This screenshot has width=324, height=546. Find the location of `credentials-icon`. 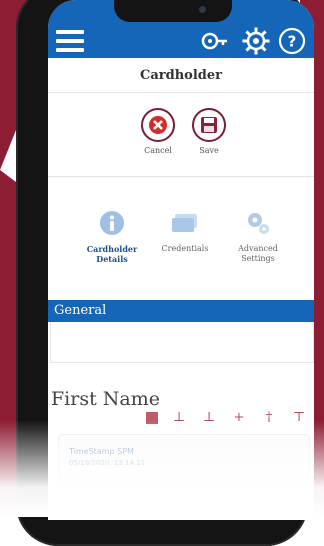

credentials-icon is located at coordinates (184, 223).